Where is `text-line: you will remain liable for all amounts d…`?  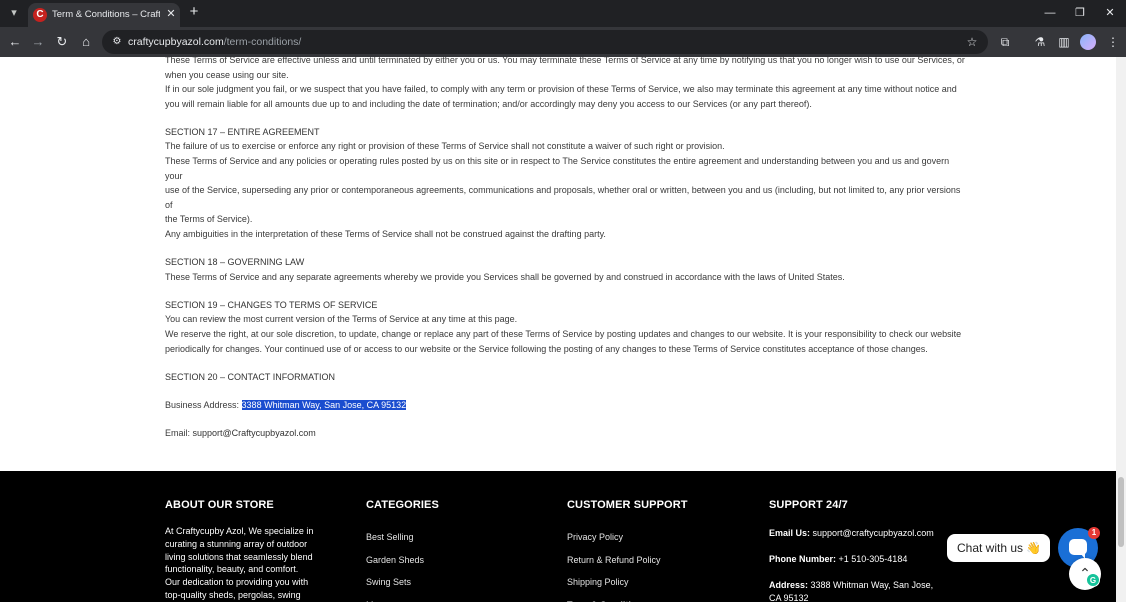
text-line: you will remain liable for all amounts d… is located at coordinates (488, 103).